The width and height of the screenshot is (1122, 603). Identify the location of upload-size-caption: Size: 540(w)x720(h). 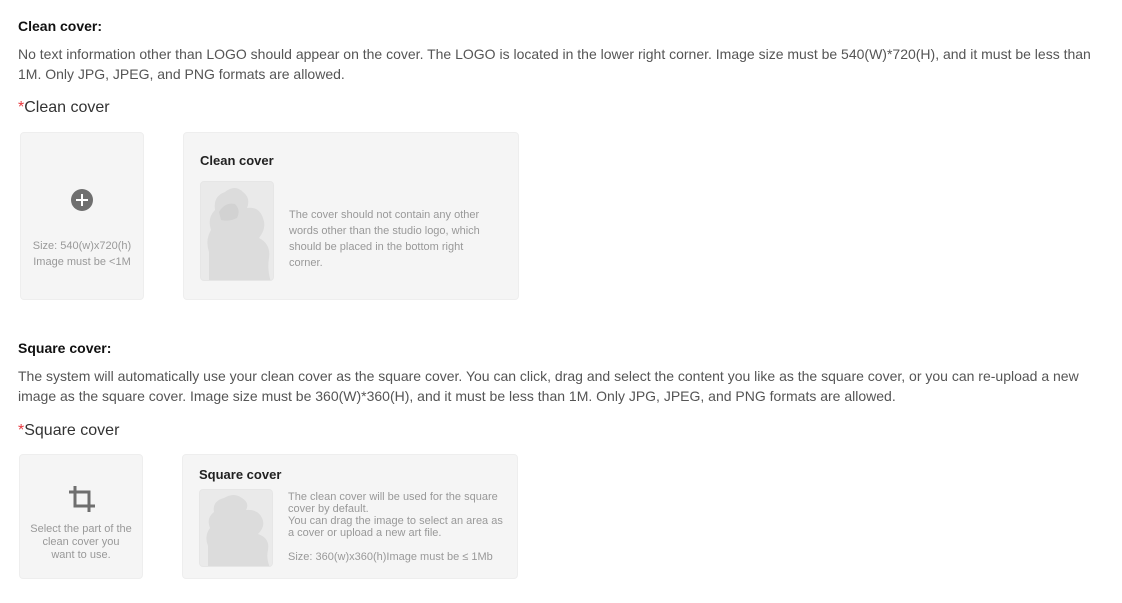
(82, 246).